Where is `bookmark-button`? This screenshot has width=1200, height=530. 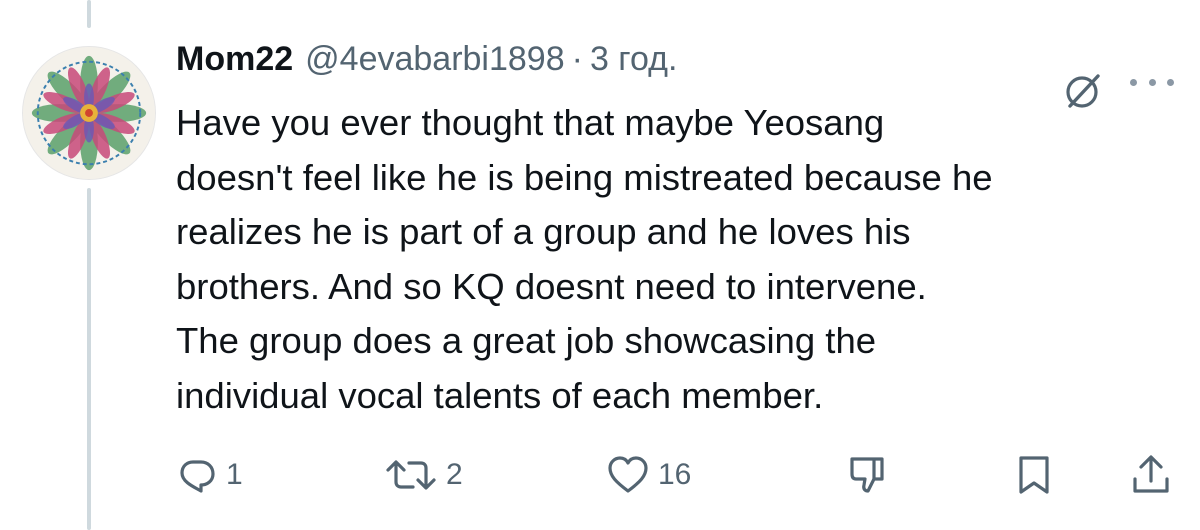
bookmark-button is located at coordinates (1034, 475).